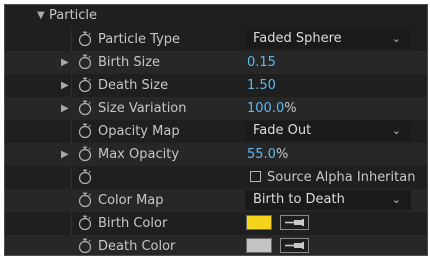 This screenshot has width=430, height=258. Describe the element at coordinates (41, 15) in the screenshot. I see `twirl-open-icon: ▼` at that location.